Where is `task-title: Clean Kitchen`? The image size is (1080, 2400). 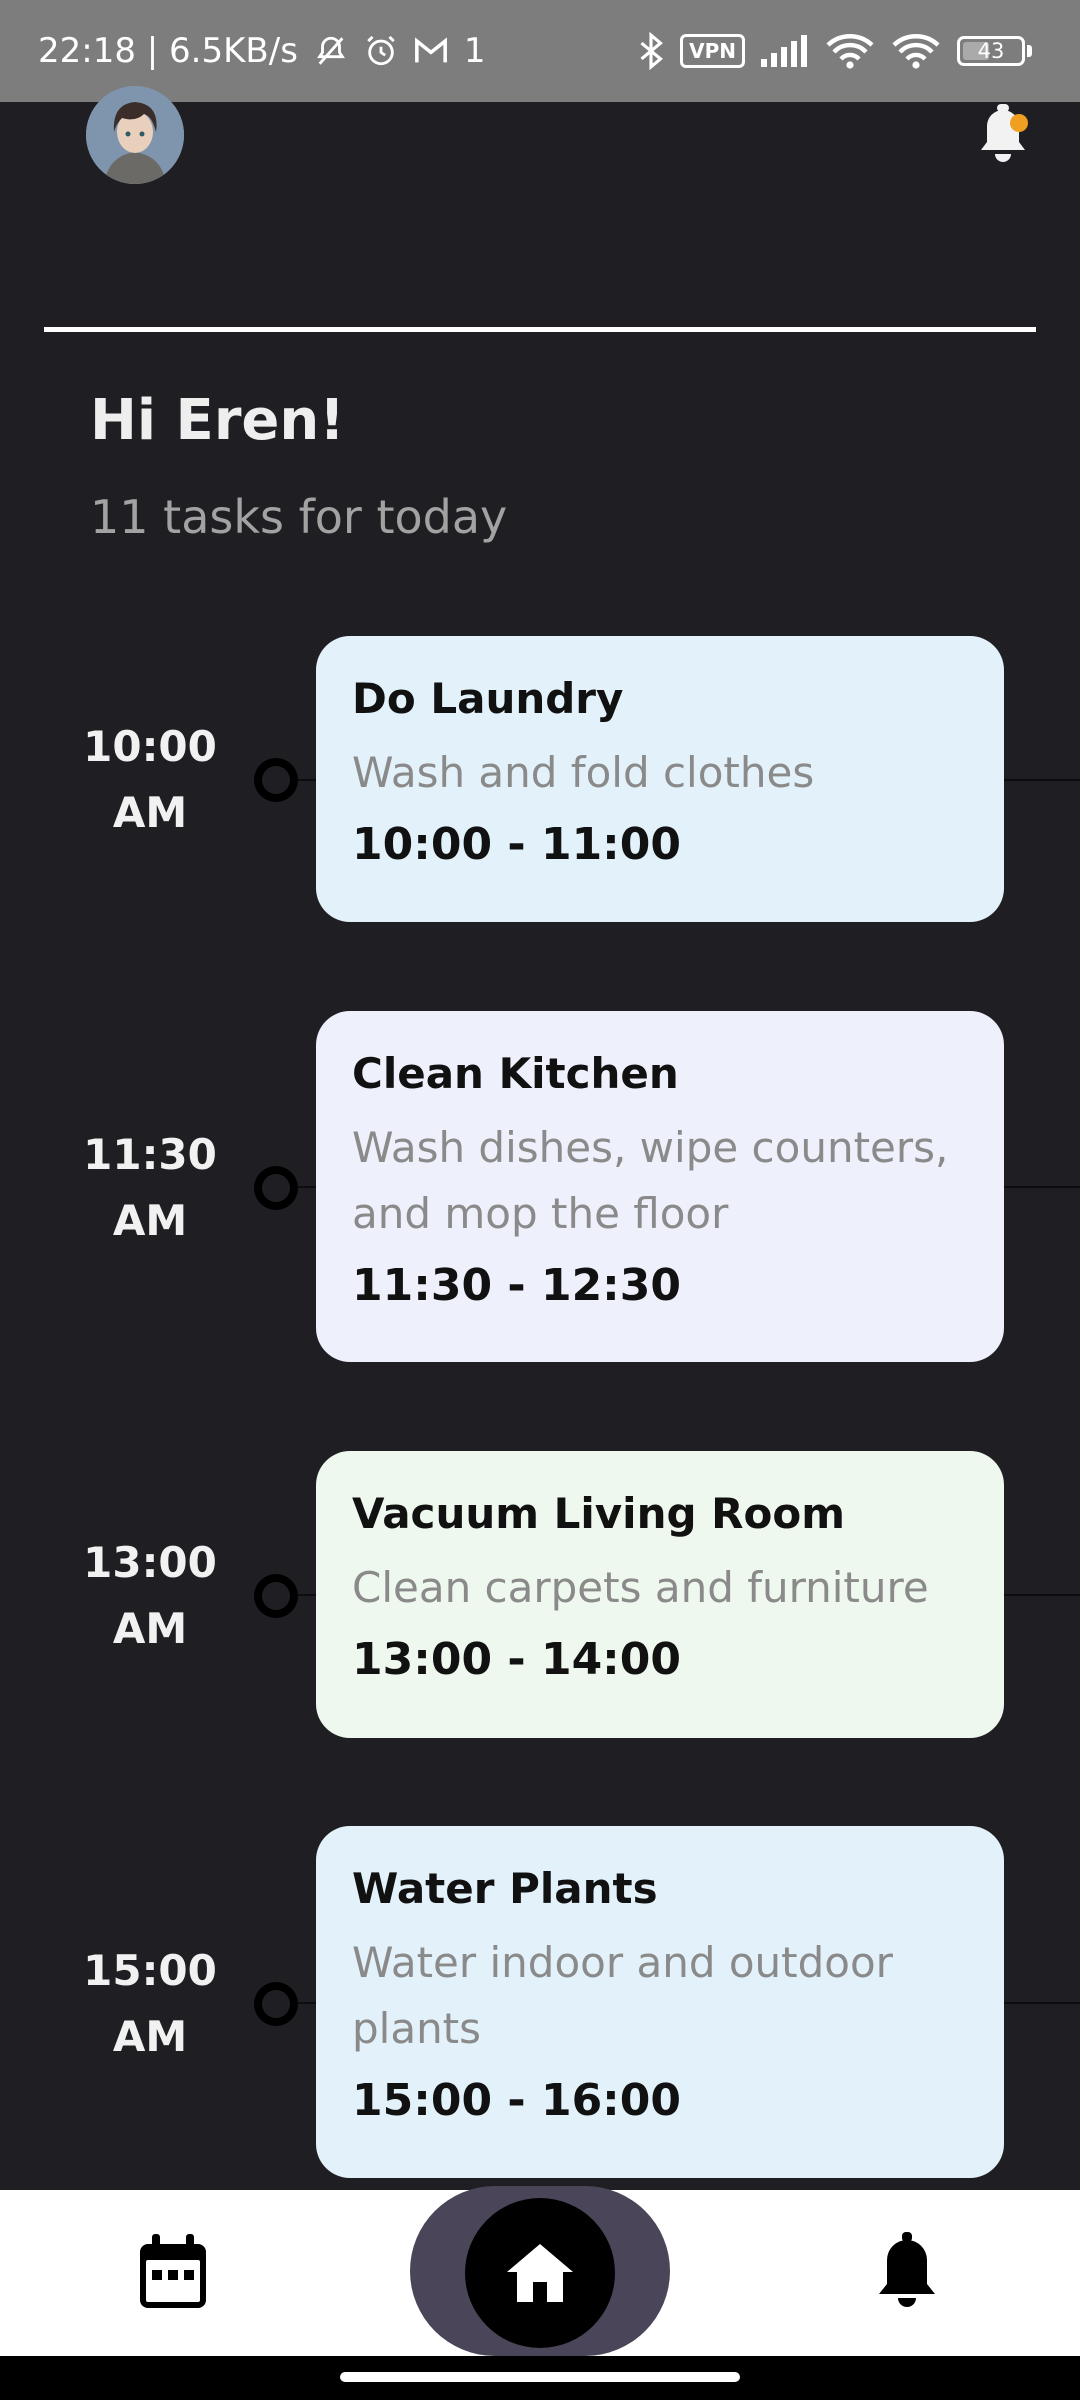 task-title: Clean Kitchen is located at coordinates (515, 1073).